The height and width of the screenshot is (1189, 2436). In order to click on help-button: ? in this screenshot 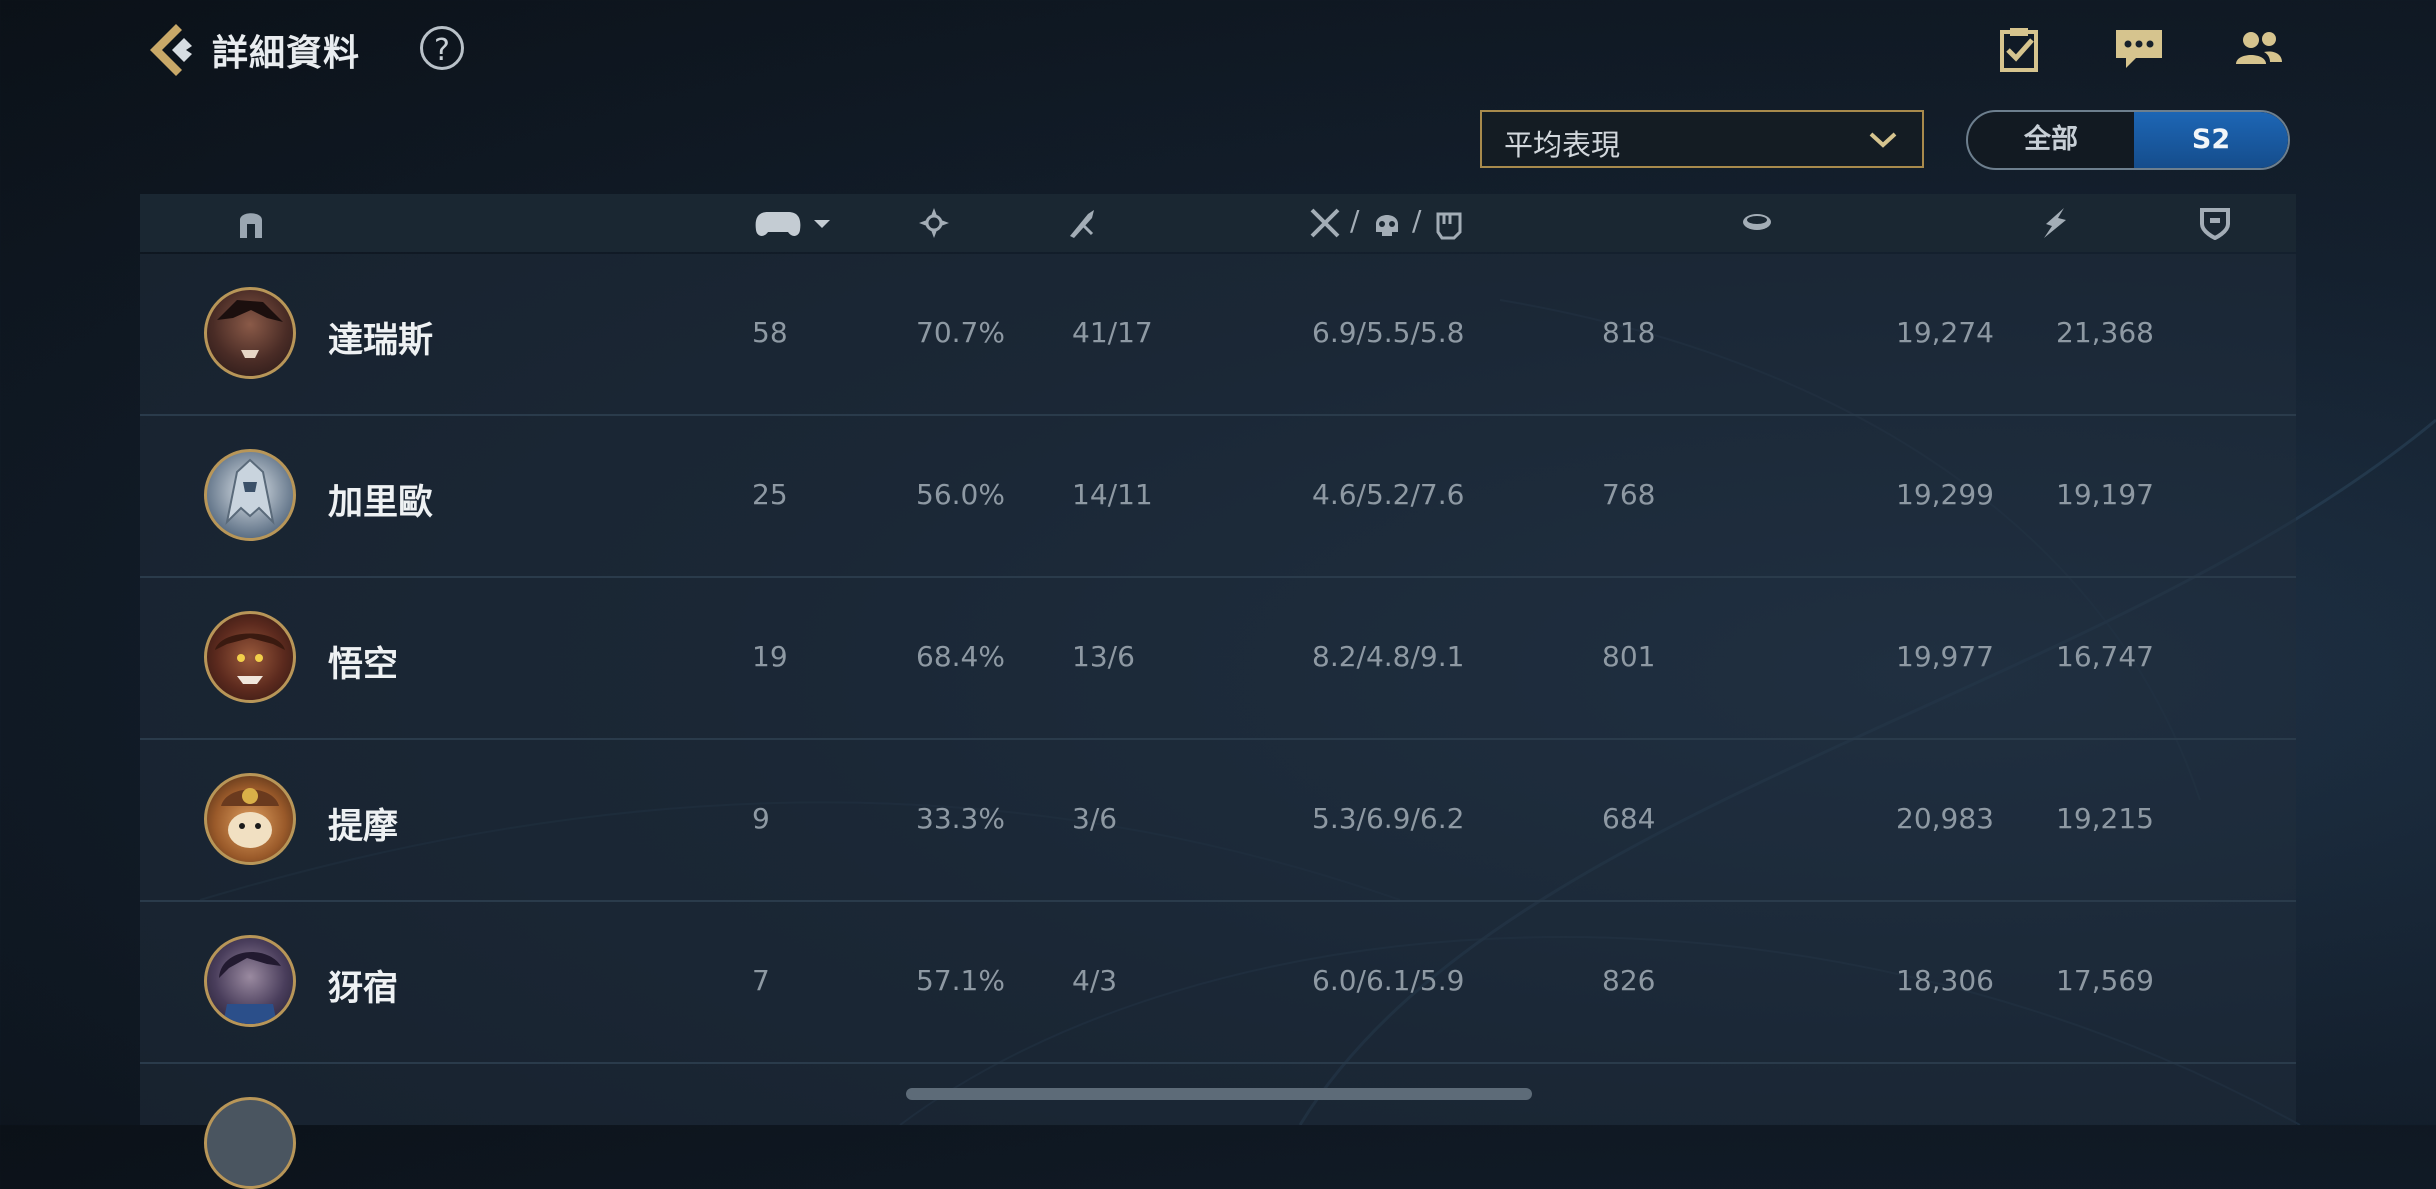, I will do `click(442, 48)`.